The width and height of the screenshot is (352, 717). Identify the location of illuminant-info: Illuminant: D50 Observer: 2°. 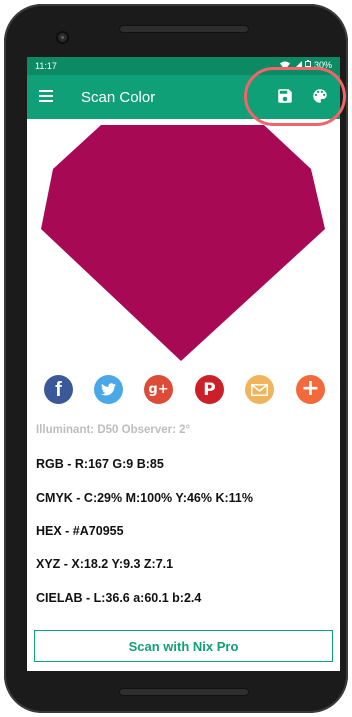
(113, 430).